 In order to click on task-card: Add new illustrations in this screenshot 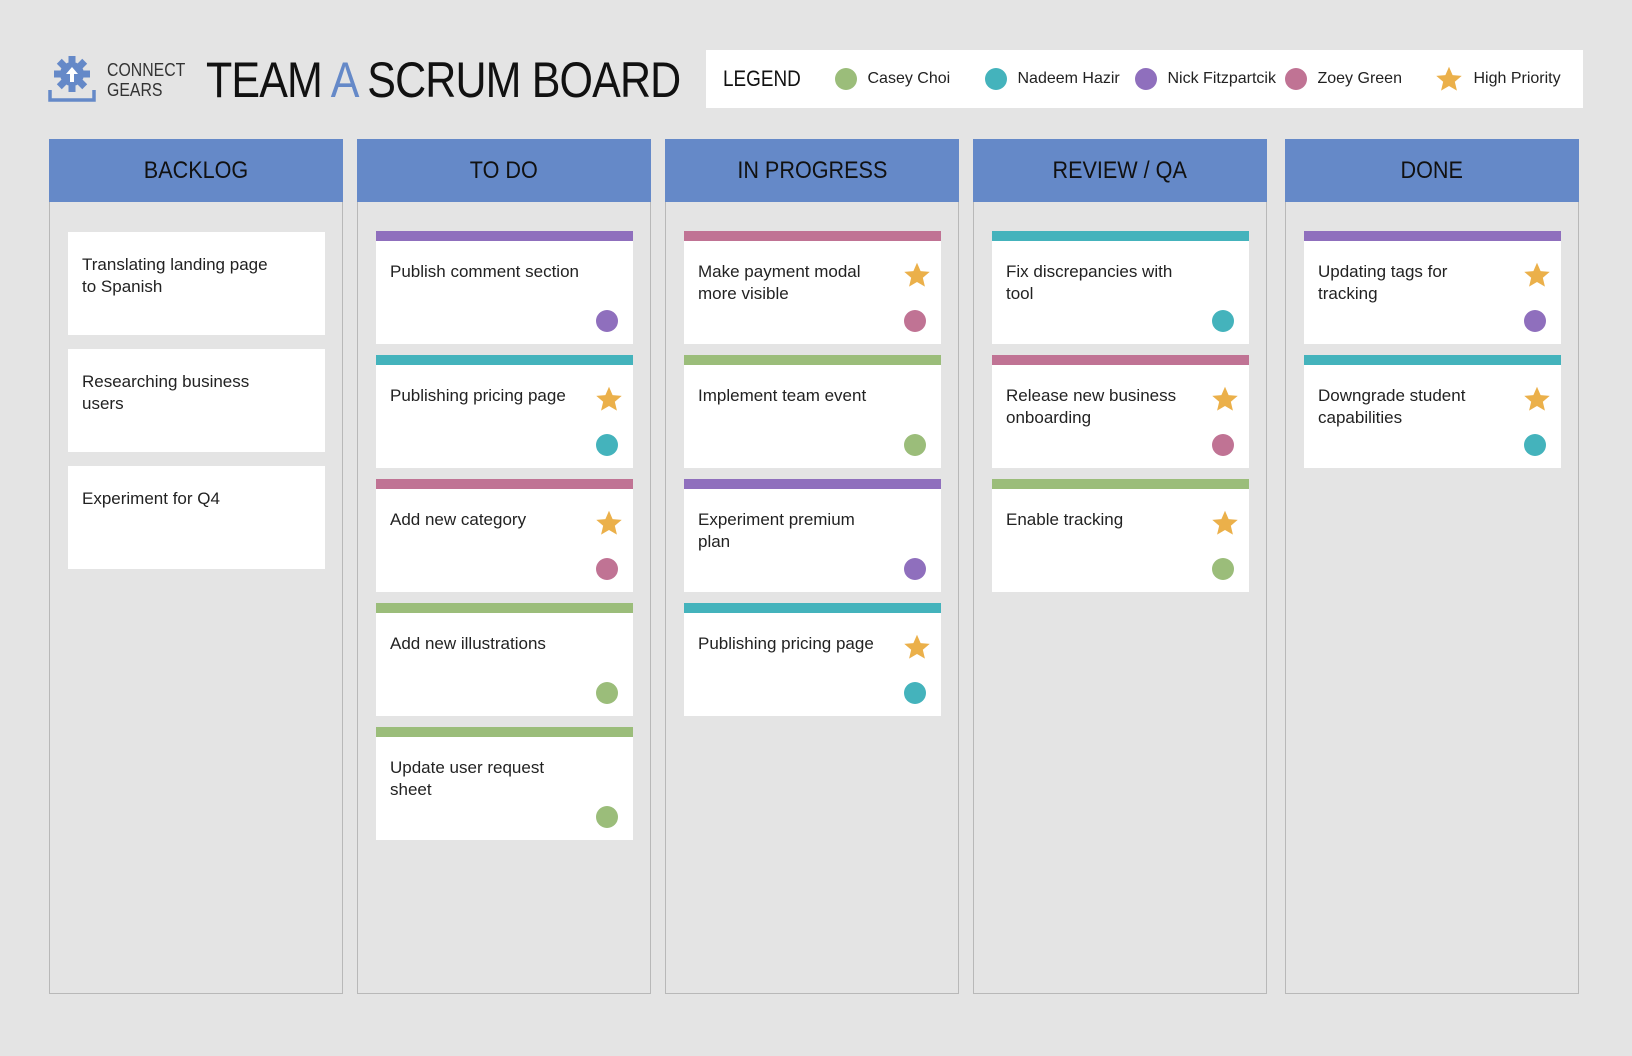, I will do `click(504, 659)`.